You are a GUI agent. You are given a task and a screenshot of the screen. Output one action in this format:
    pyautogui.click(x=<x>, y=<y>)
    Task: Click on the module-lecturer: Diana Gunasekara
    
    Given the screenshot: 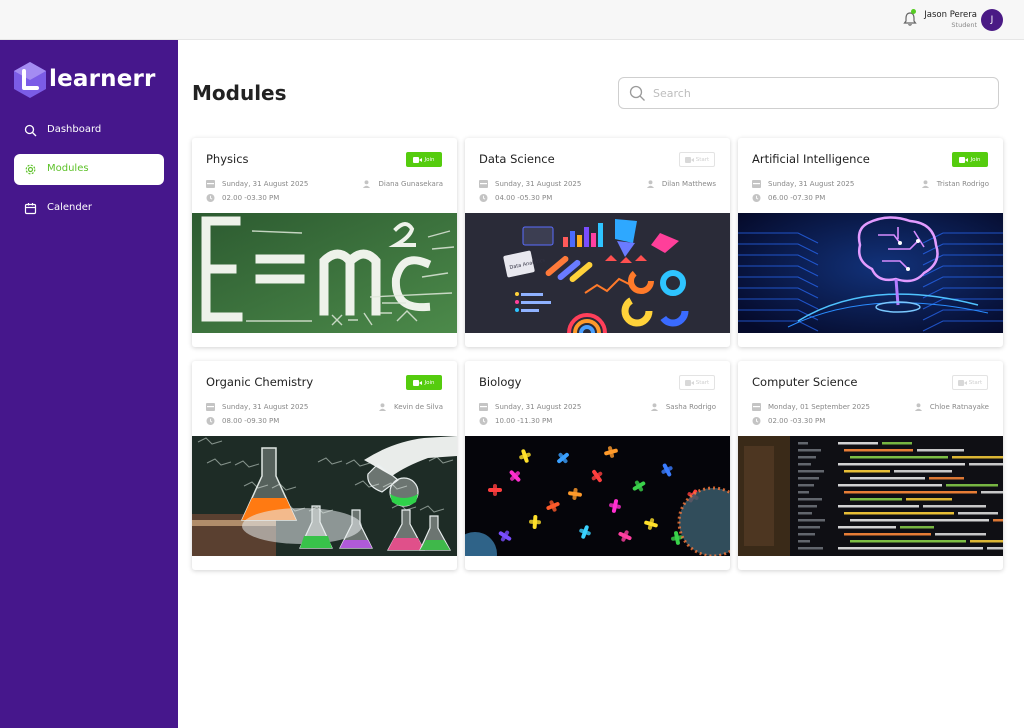 What is the action you would take?
    pyautogui.click(x=402, y=184)
    